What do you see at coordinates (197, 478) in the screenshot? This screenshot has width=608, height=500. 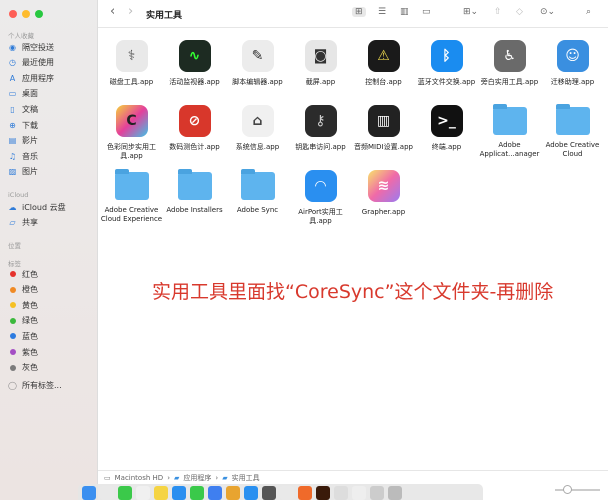 I see `path-item: 应用程序` at bounding box center [197, 478].